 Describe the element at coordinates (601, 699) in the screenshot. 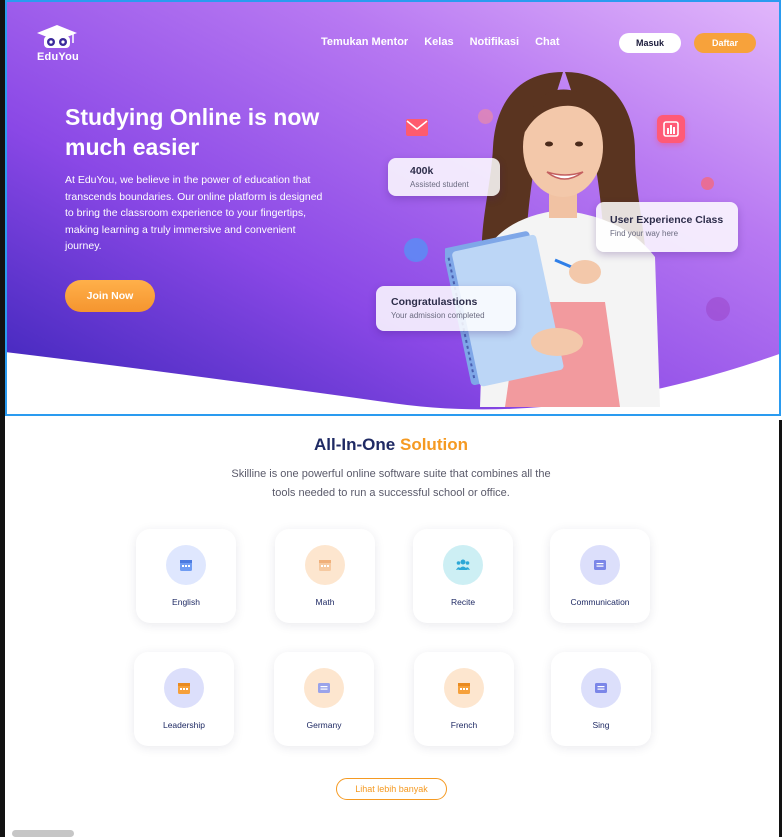

I see `feature-tile-sing: Sing` at that location.